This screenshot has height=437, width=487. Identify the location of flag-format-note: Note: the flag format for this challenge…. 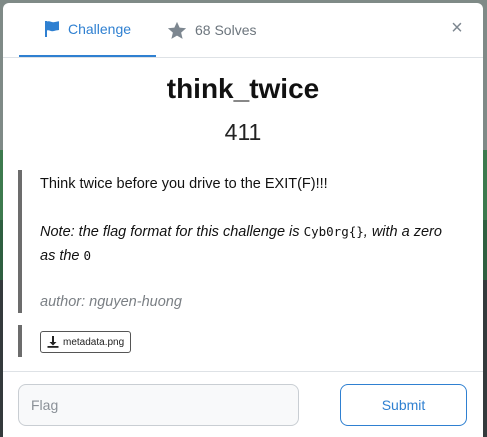
(250, 244).